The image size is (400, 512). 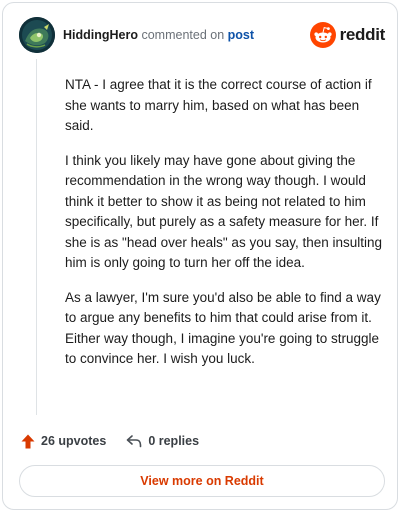 I want to click on avatar, so click(x=37, y=35).